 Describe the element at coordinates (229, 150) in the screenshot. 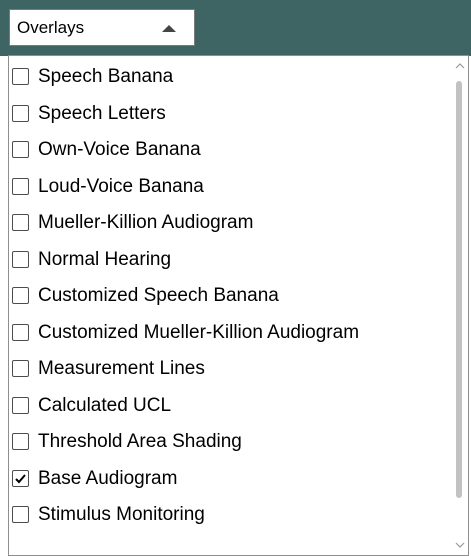

I see `overlay-option: Own-Voice Banana` at that location.